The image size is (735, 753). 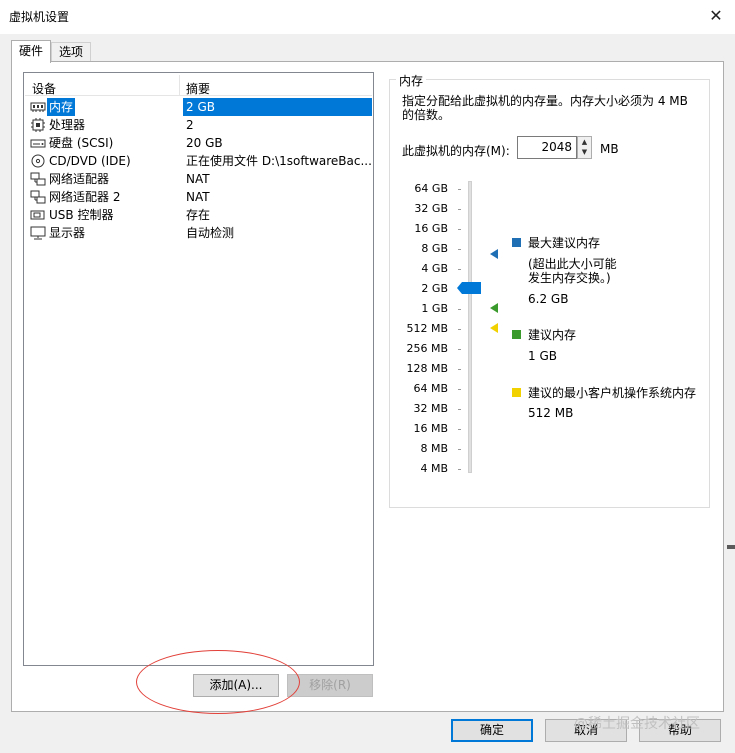 What do you see at coordinates (190, 125) in the screenshot?
I see `device-summary: 2` at bounding box center [190, 125].